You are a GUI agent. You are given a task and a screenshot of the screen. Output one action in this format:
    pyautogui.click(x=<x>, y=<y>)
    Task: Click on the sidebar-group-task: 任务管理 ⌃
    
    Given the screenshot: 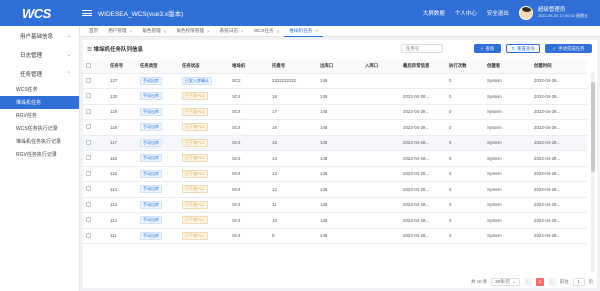 What is the action you would take?
    pyautogui.click(x=39, y=73)
    